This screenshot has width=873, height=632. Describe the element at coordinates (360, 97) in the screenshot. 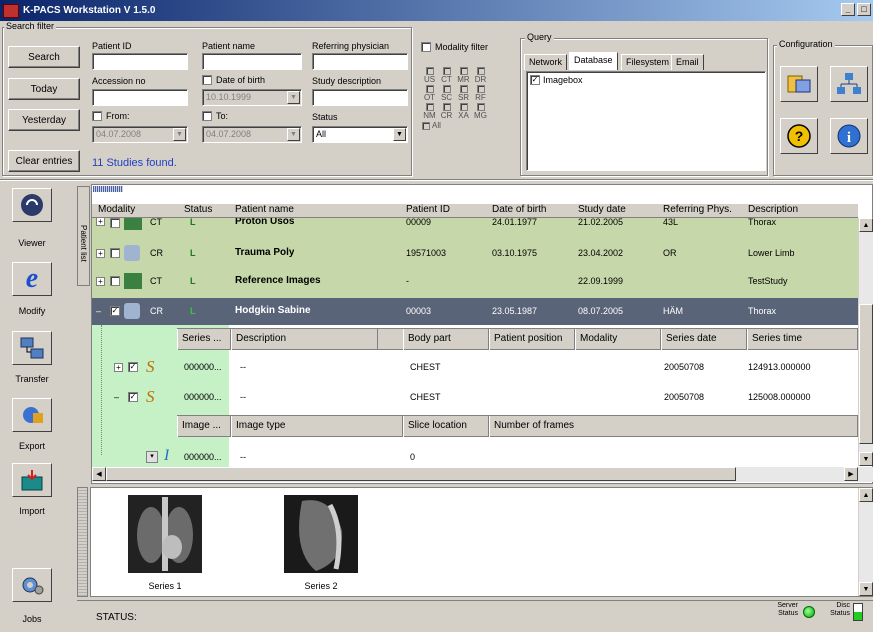

I see `study-description-input` at that location.